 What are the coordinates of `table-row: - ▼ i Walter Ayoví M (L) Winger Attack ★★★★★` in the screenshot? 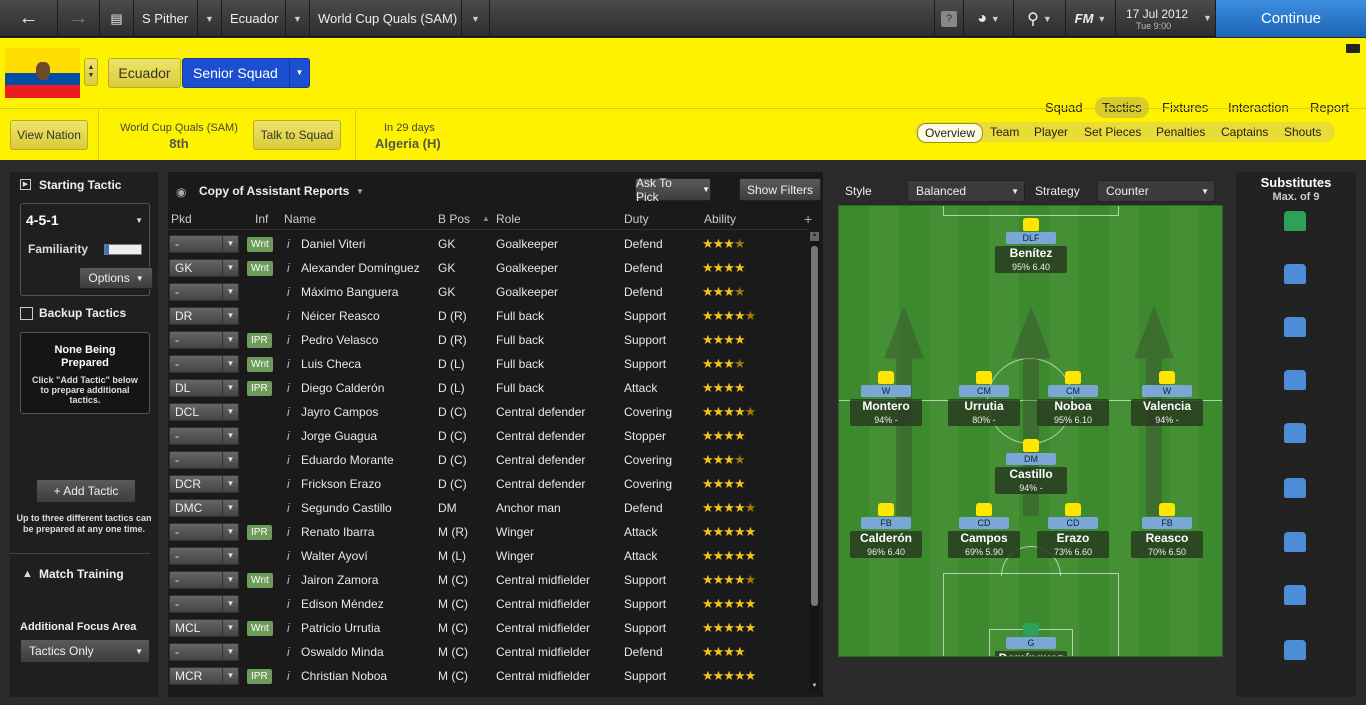 It's located at (488, 556).